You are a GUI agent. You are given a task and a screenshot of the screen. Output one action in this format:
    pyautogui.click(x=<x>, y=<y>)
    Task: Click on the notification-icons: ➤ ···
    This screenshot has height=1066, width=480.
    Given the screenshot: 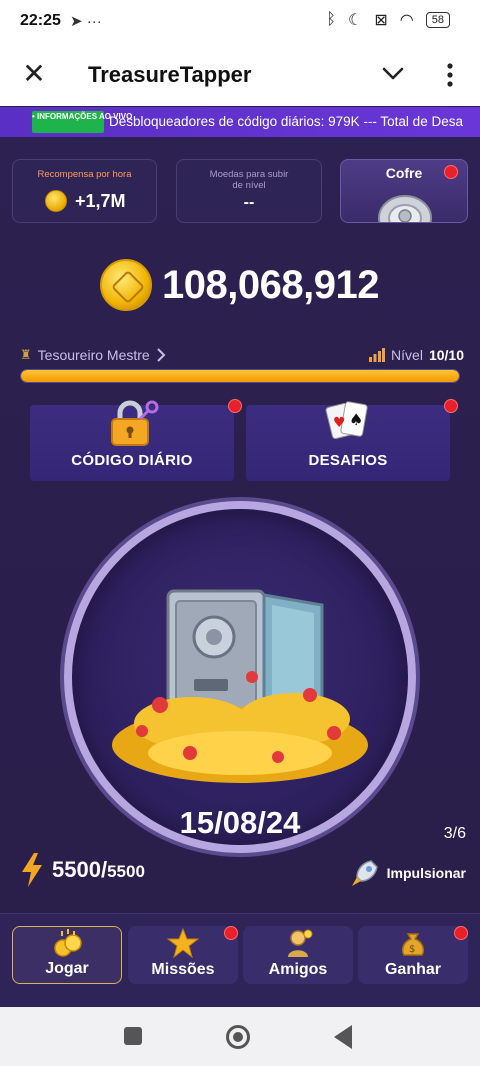 What is the action you would take?
    pyautogui.click(x=86, y=21)
    